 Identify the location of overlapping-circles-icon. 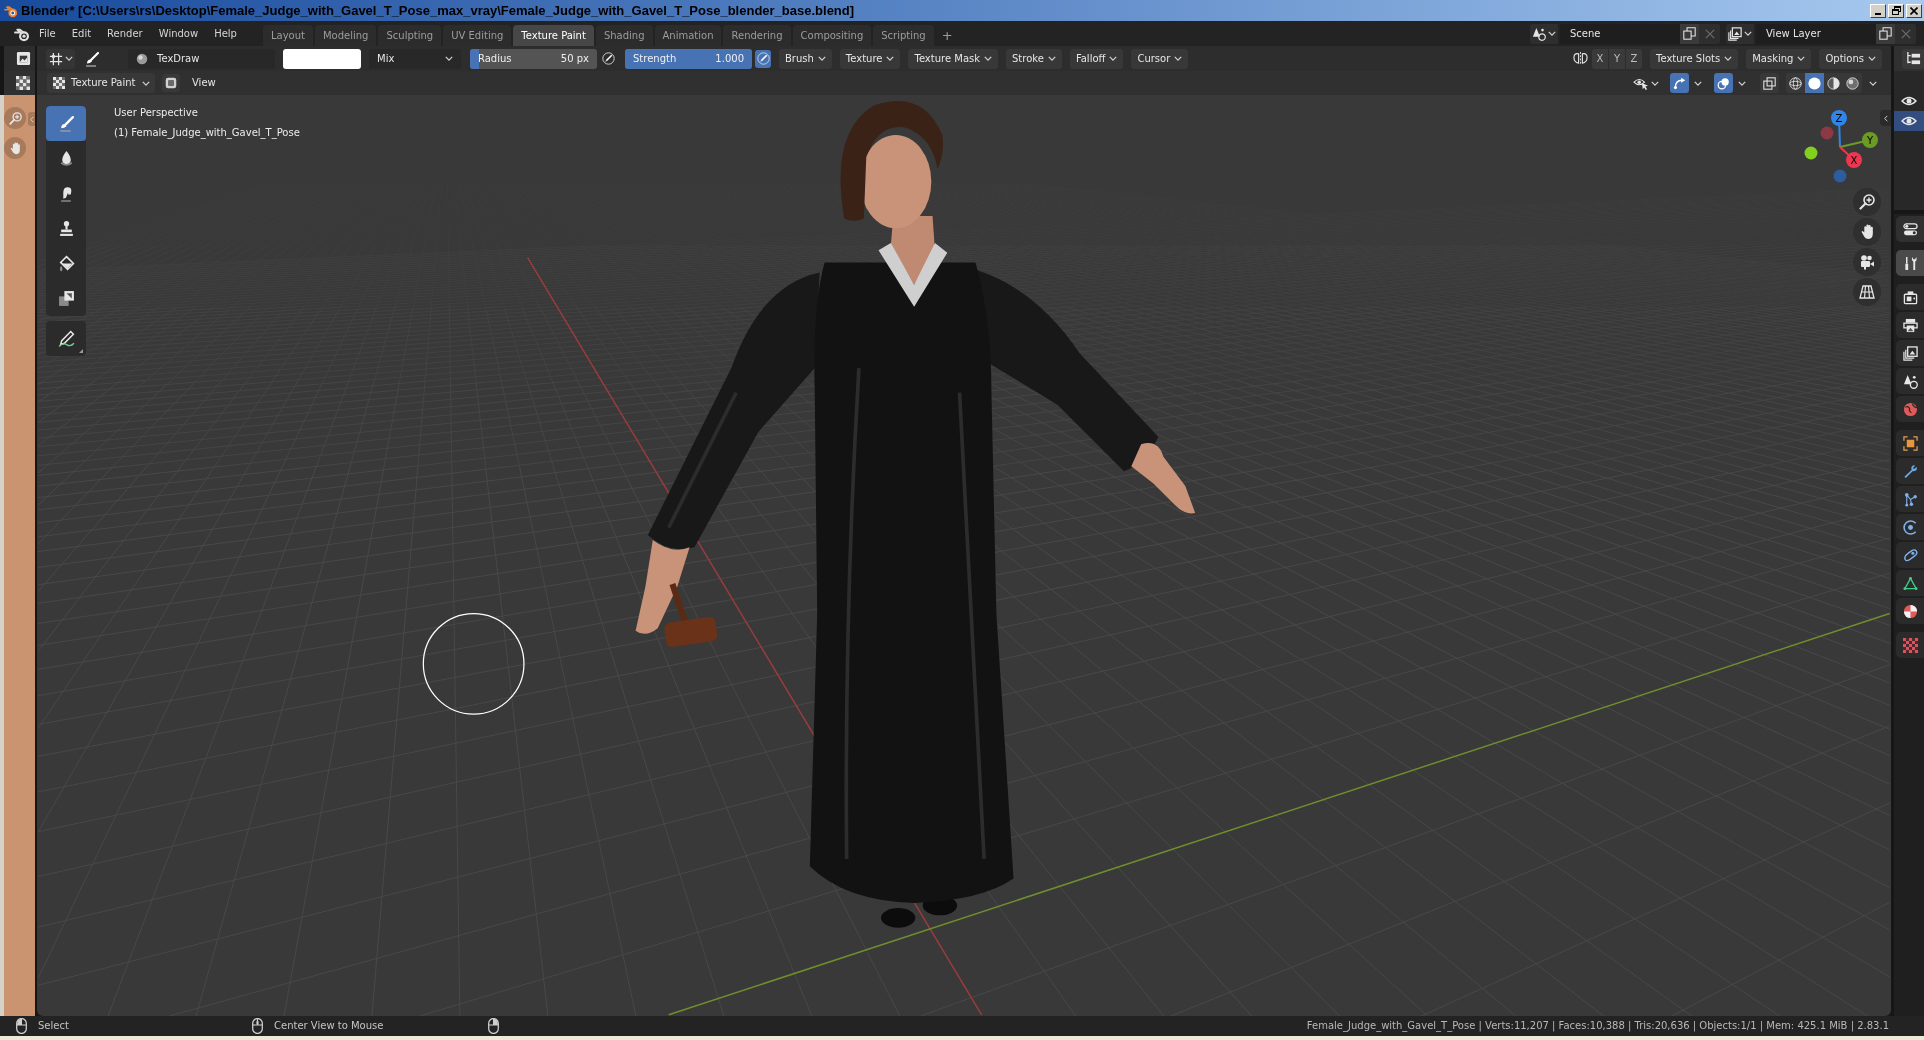
(1723, 83).